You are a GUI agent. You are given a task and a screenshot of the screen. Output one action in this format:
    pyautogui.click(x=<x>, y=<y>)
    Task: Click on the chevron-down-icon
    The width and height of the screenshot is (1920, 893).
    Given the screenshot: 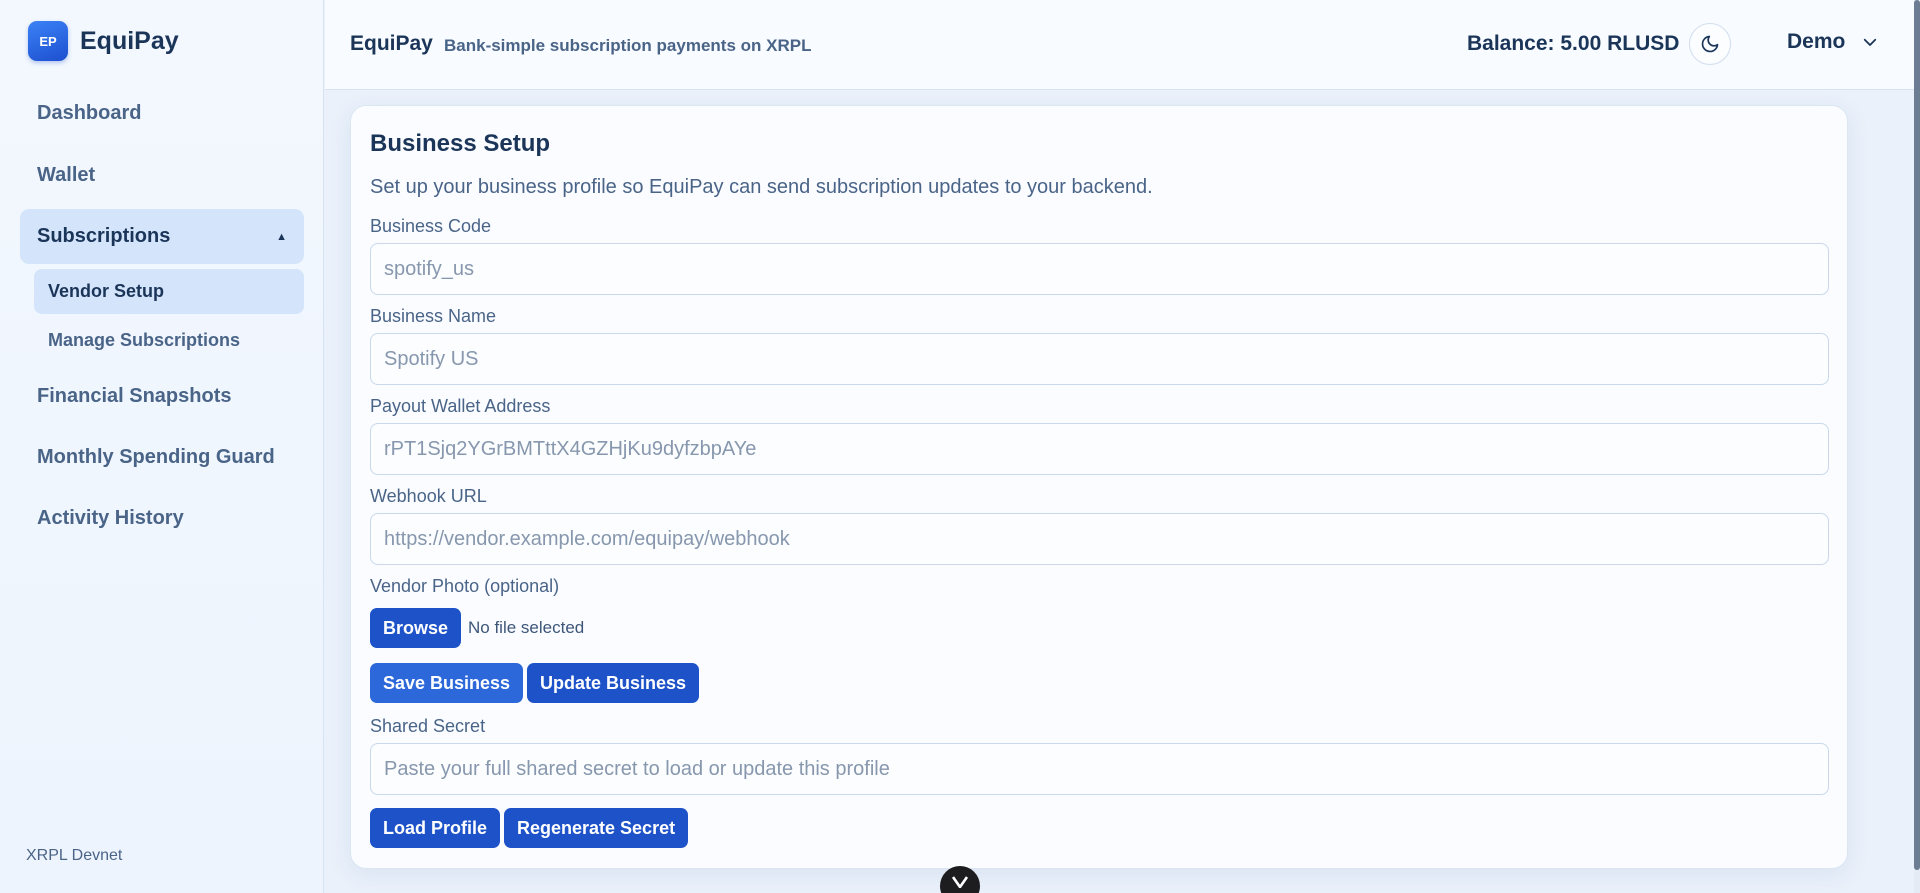 What is the action you would take?
    pyautogui.click(x=1870, y=42)
    